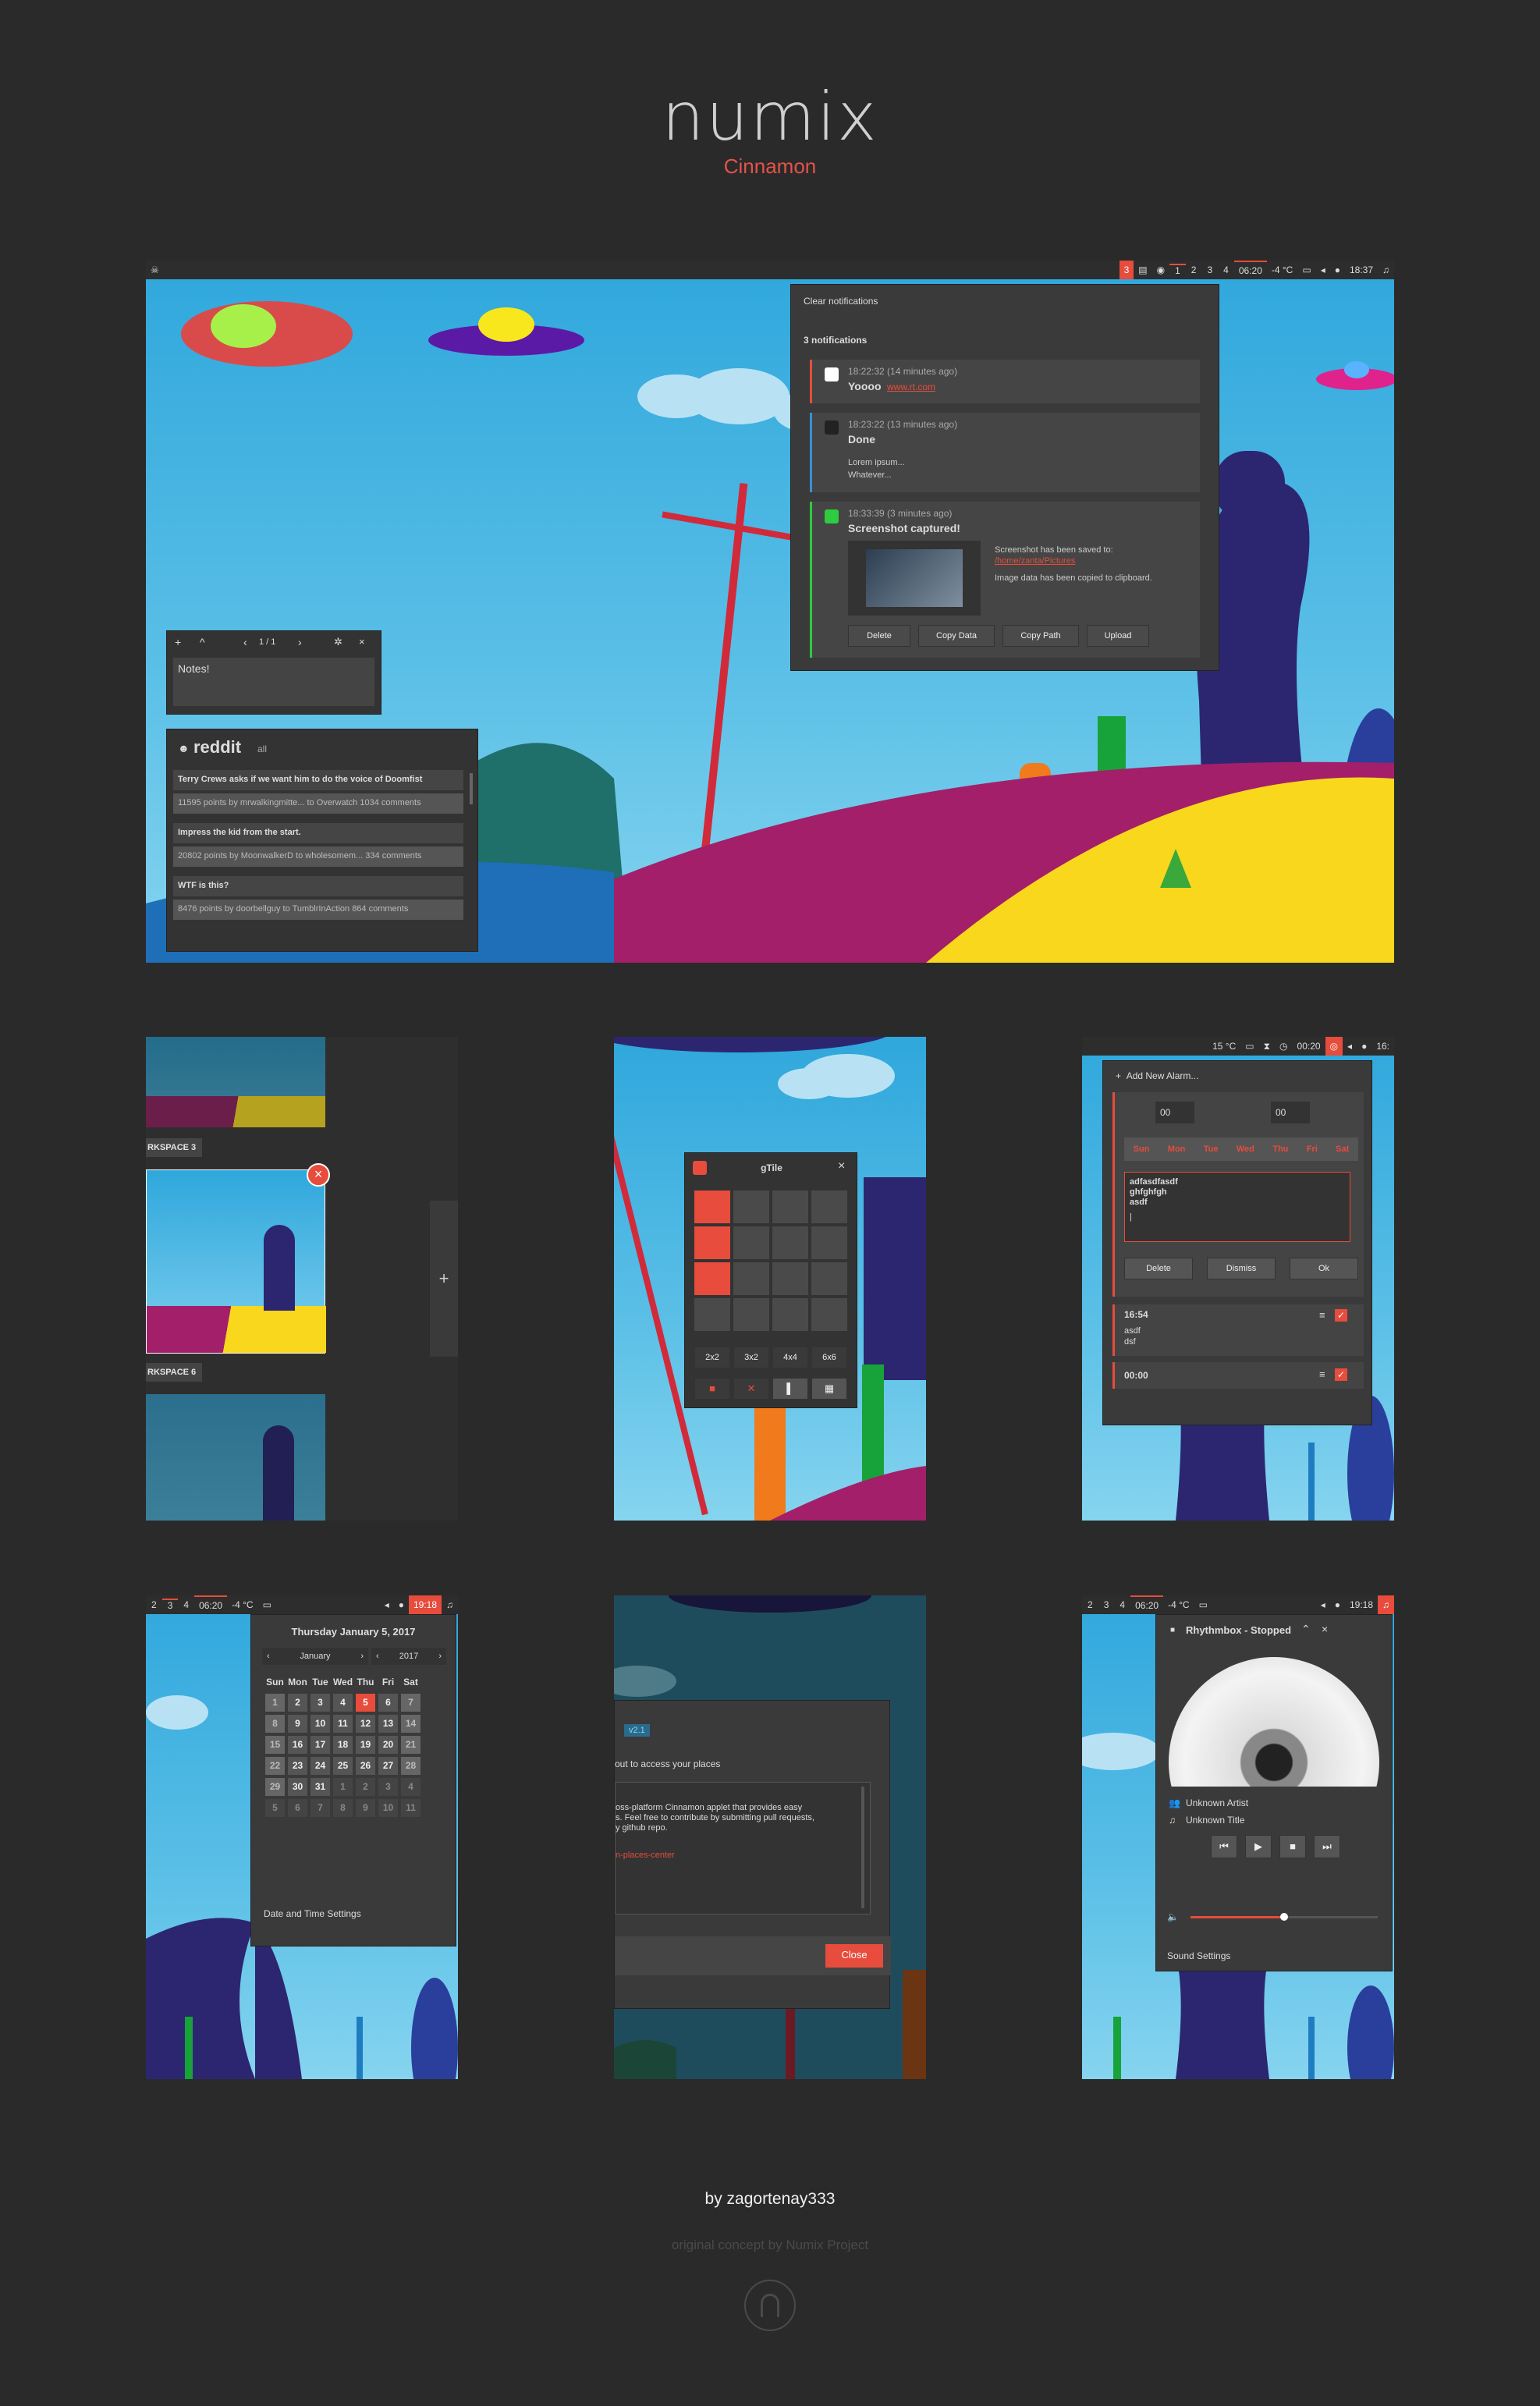 This screenshot has width=1540, height=2406. Describe the element at coordinates (343, 1808) in the screenshot. I see `other-month-day: 8` at that location.